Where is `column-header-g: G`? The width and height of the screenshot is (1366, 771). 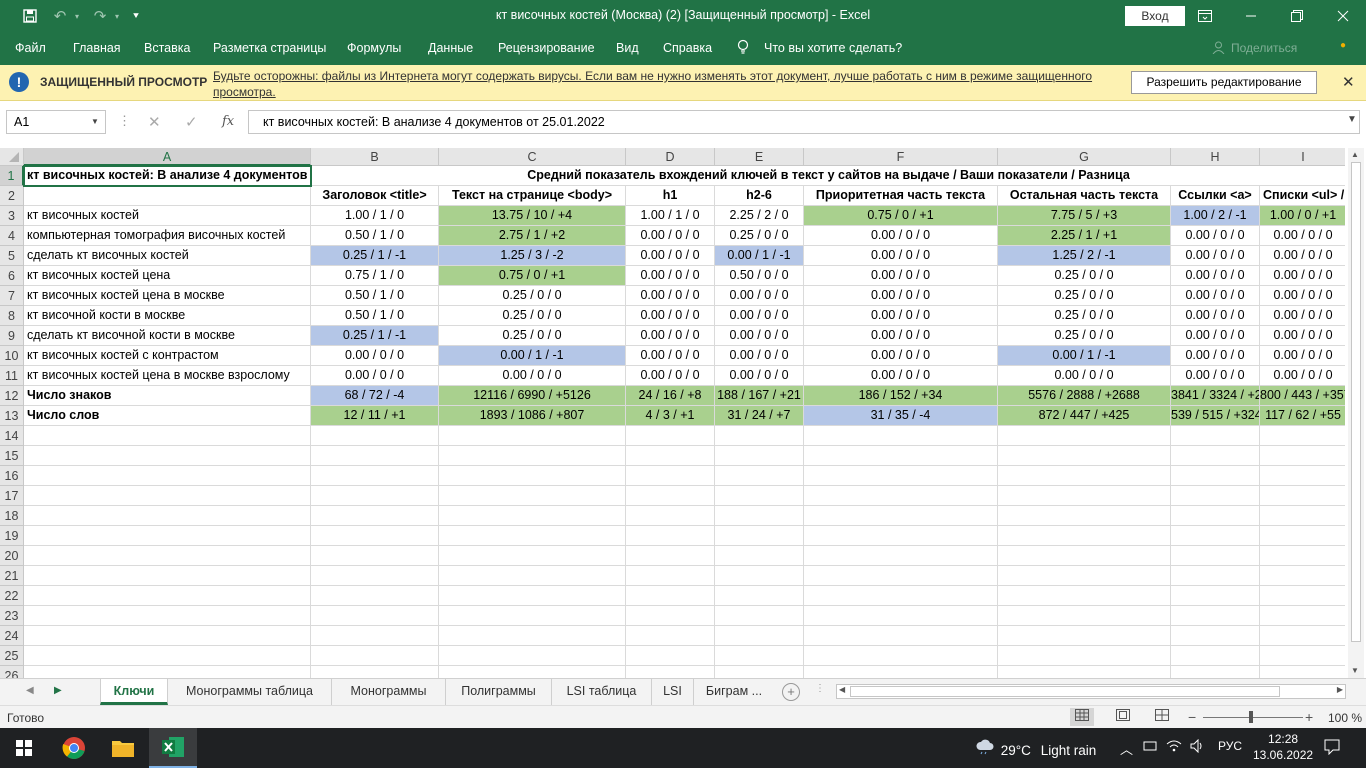
column-header-g: G is located at coordinates (1084, 157).